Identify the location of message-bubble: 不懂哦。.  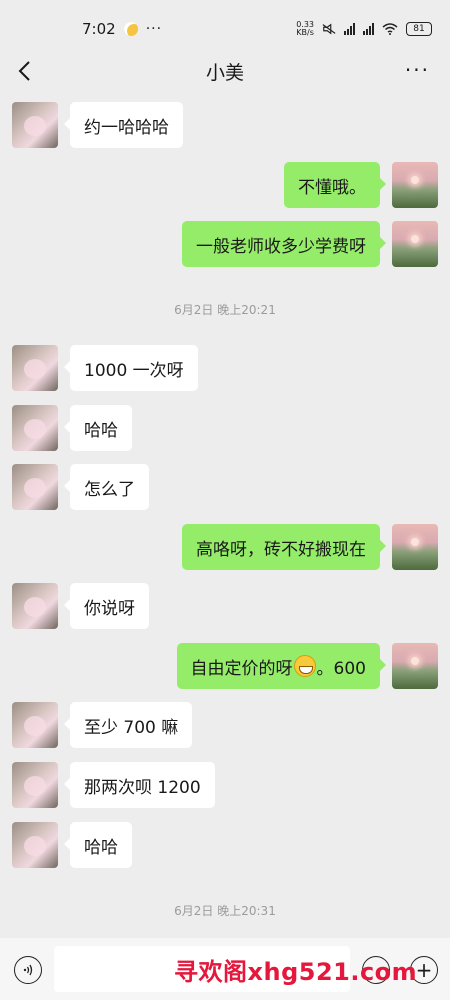
(335, 185).